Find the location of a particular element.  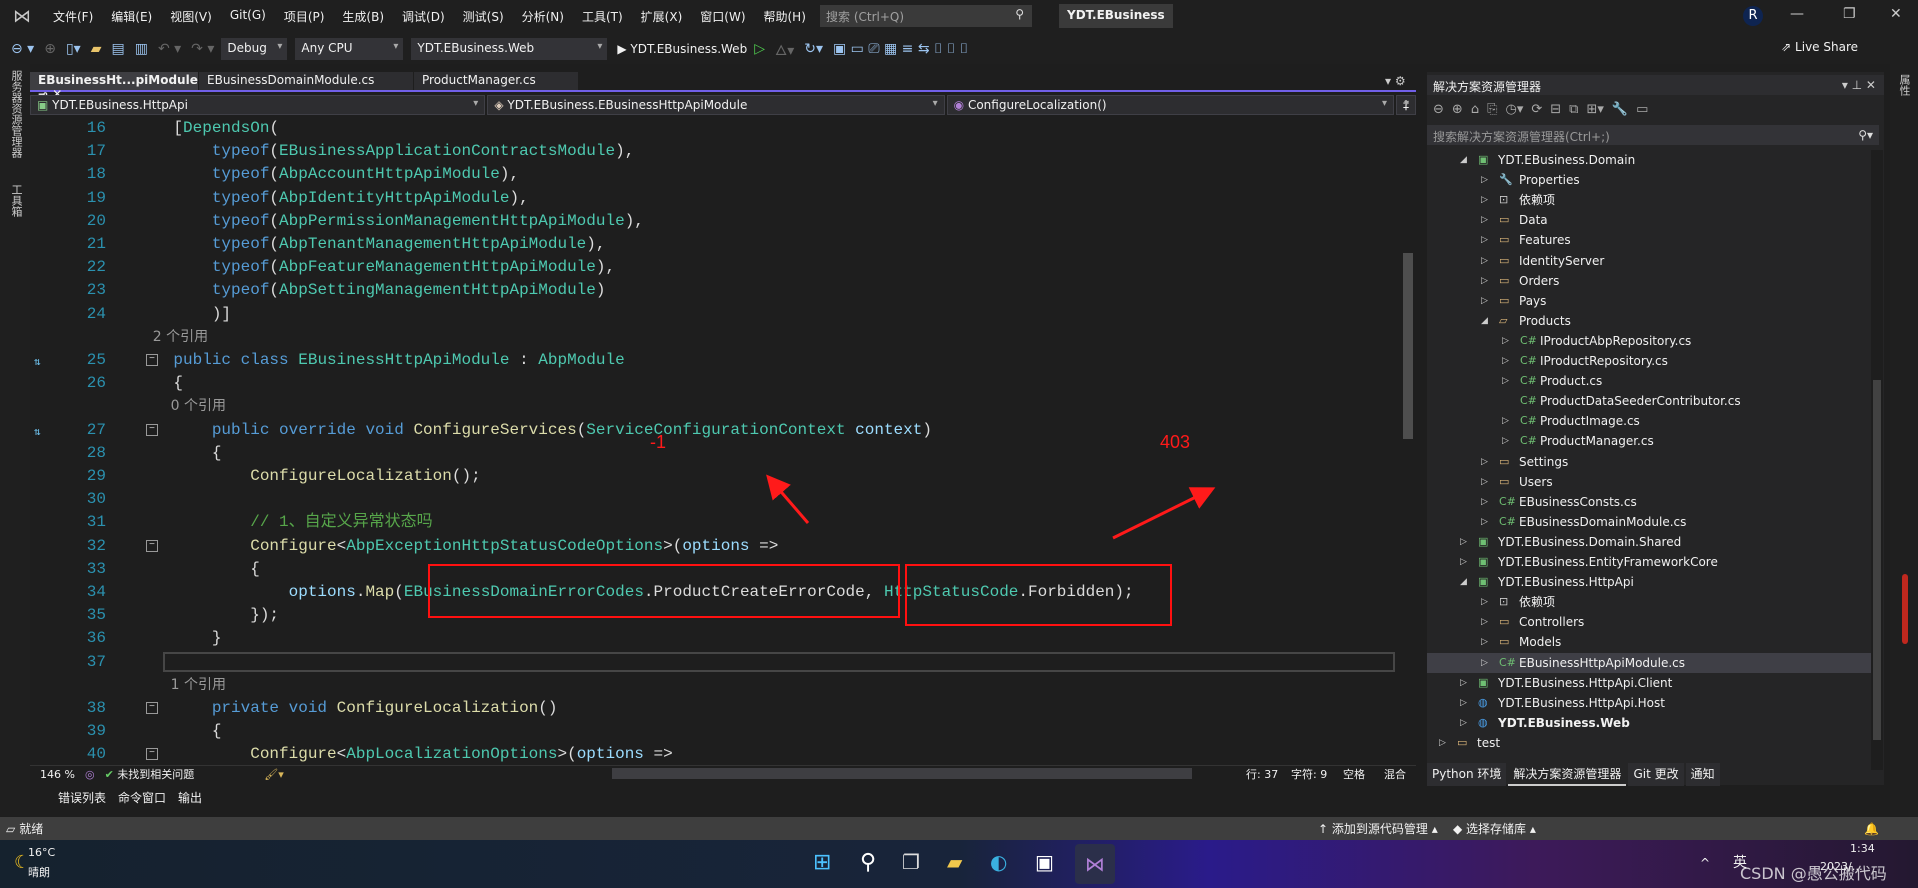

editor-horizontal-scrollbar is located at coordinates (902, 773).